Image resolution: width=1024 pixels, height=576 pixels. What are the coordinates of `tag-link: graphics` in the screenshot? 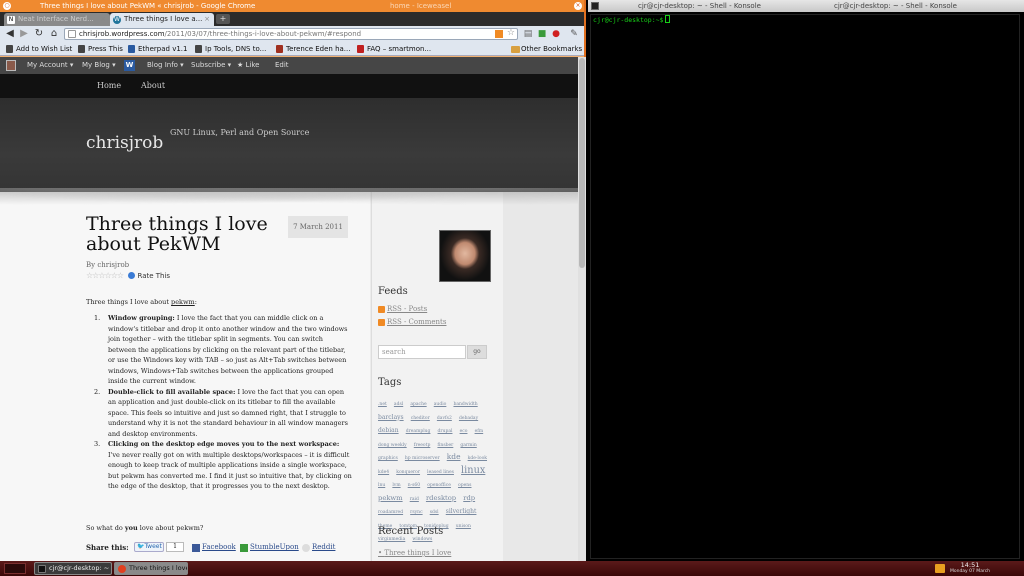 It's located at (388, 458).